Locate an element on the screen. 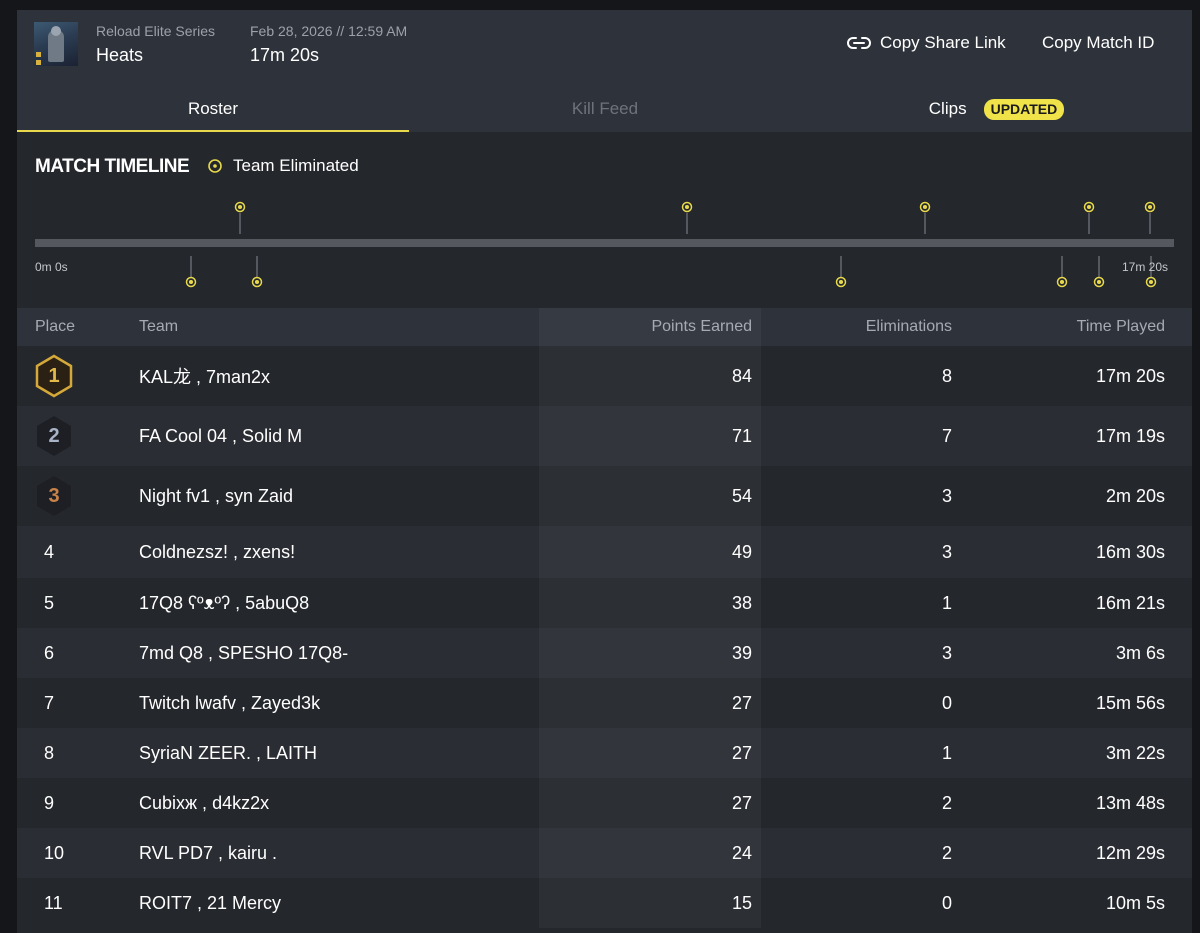  team-name: Coldnezsz! , zxens! is located at coordinates (217, 551).